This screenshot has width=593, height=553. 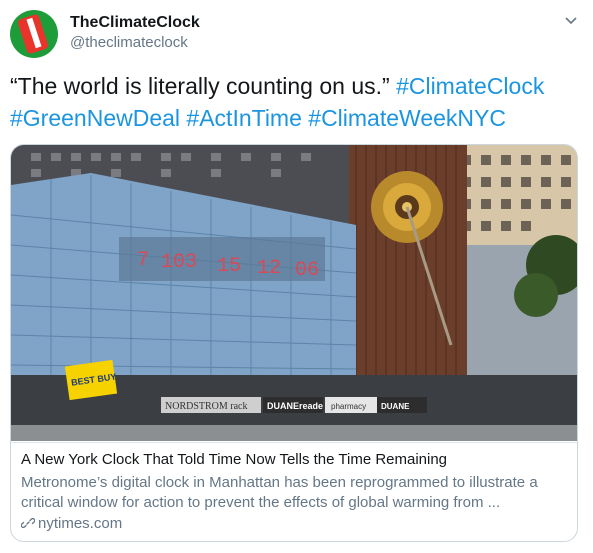 What do you see at coordinates (135, 23) in the screenshot?
I see `display-name: TheClimateClock` at bounding box center [135, 23].